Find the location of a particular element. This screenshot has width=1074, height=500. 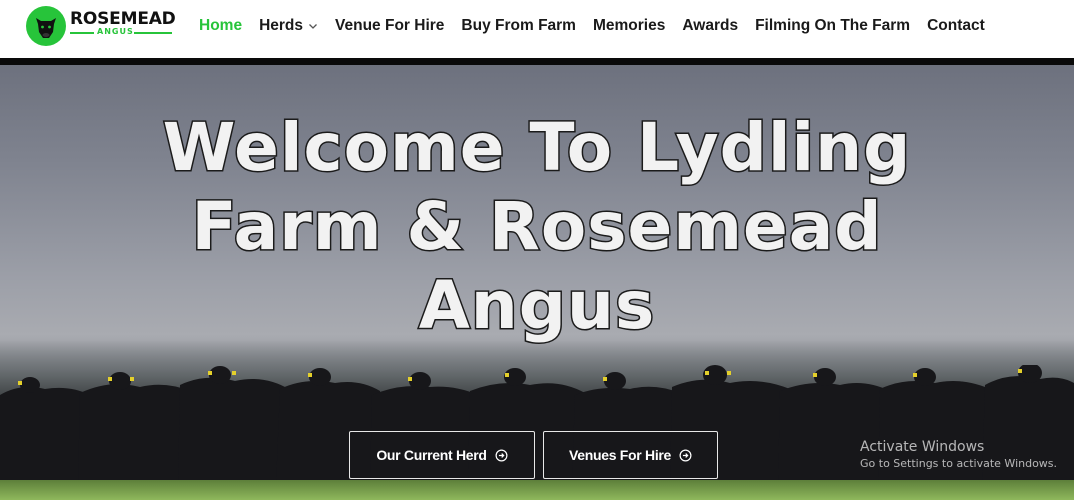

our-current-herd-button: Our Current Herd is located at coordinates (442, 455).